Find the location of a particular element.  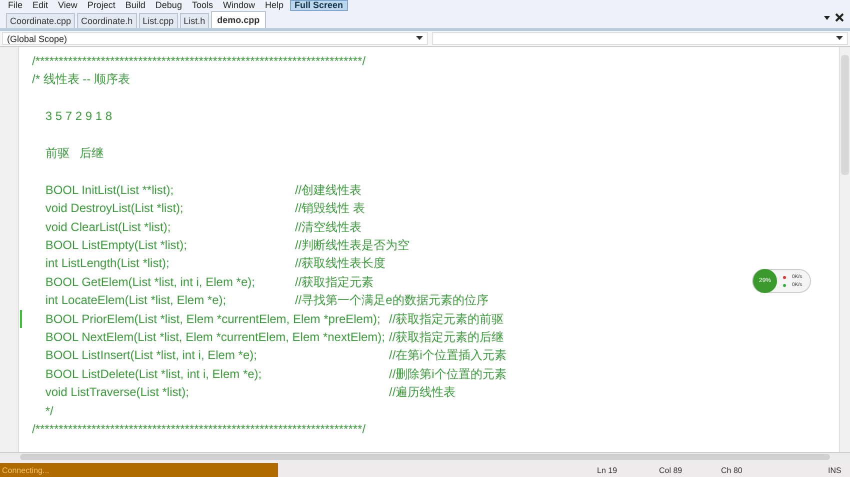

code-line: void DestroyList(List *list); is located at coordinates (114, 209).